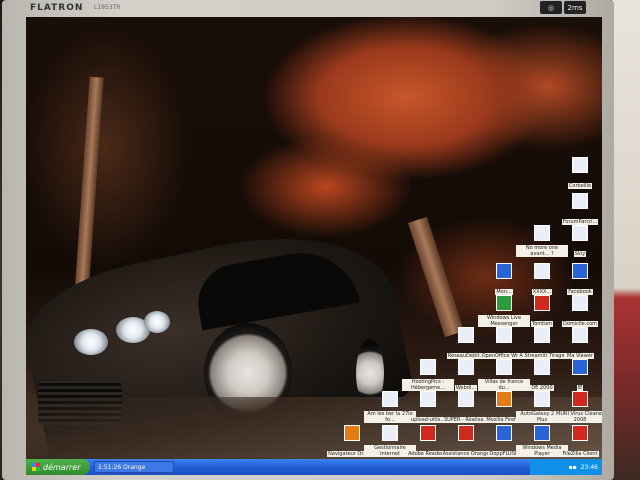  What do you see at coordinates (578, 313) in the screenshot?
I see `desktop-icon: Domicile.com` at bounding box center [578, 313].